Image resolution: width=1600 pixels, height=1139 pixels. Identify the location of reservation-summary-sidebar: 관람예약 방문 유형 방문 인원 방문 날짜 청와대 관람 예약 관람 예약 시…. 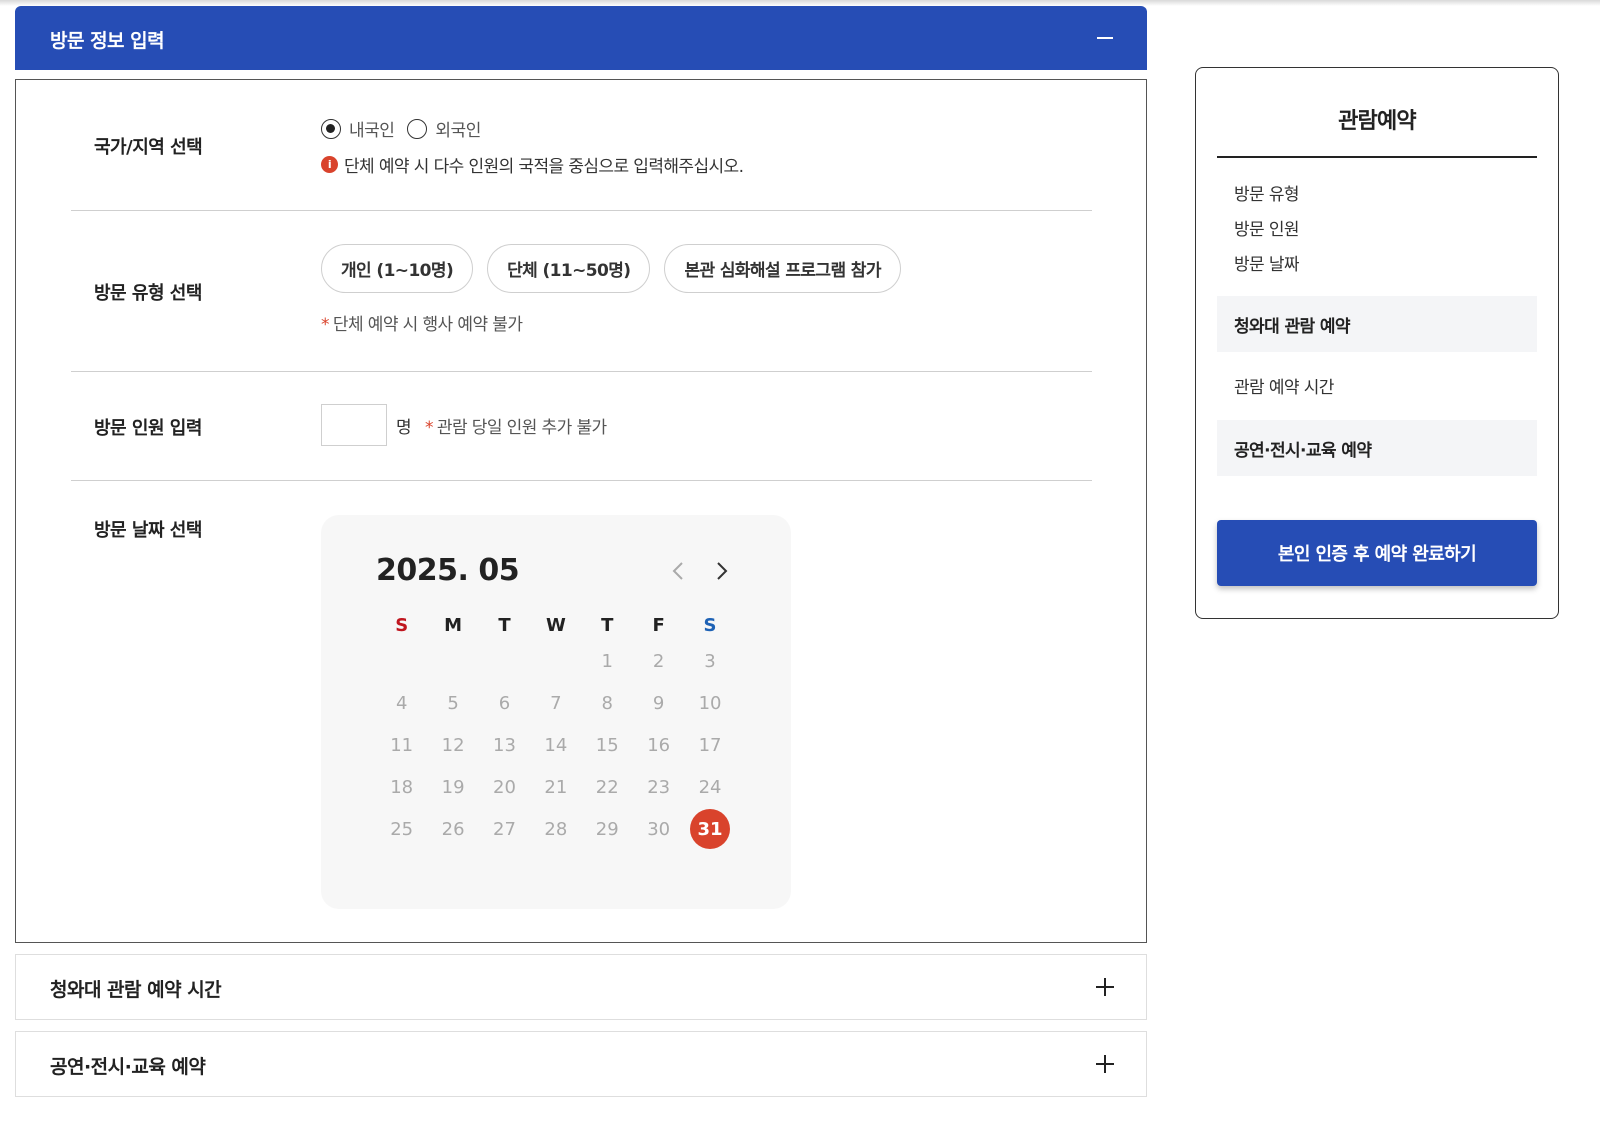
(1377, 343).